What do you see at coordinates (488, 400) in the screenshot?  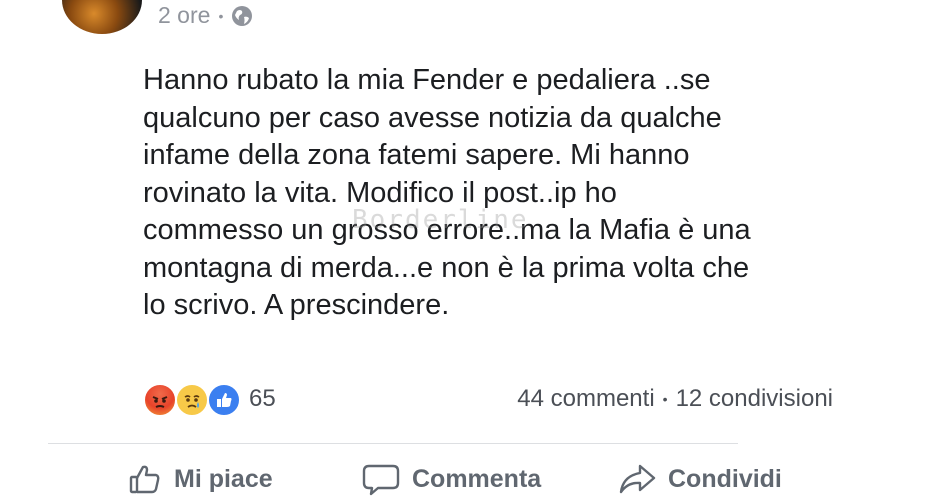 I see `reactions-row: 65 44 commenti • 12 condivisioni` at bounding box center [488, 400].